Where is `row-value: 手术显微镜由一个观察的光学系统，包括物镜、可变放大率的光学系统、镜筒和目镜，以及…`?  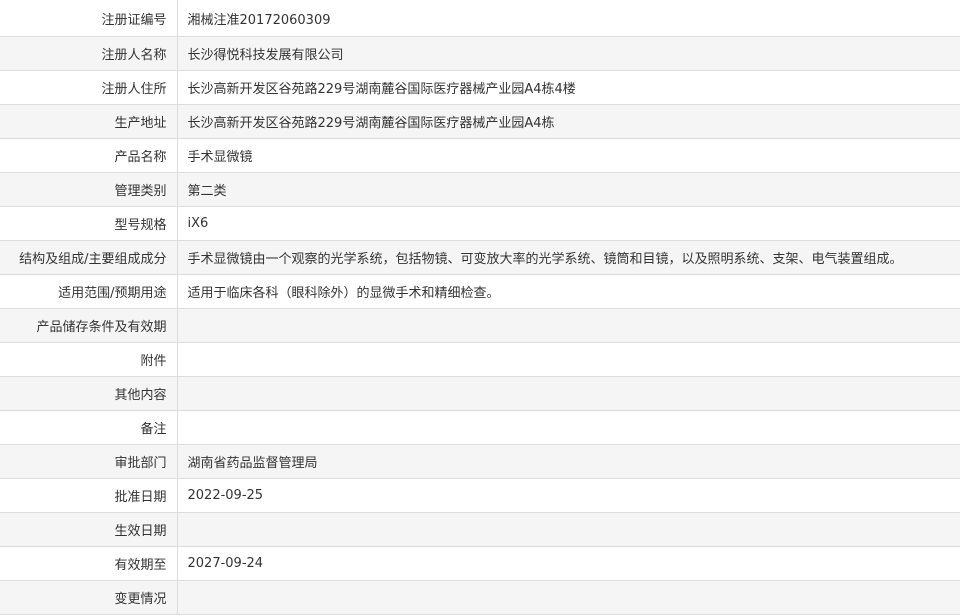
row-value: 手术显微镜由一个观察的光学系统，包括物镜、可变放大率的光学系统、镜筒和目镜，以及… is located at coordinates (568, 257).